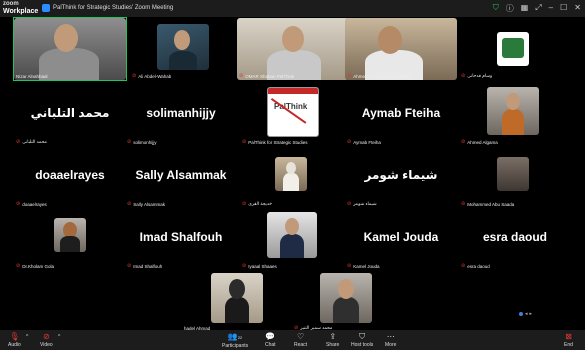  Describe the element at coordinates (525, 314) in the screenshot. I see `gallery-pager: ◂ ▸` at that location.